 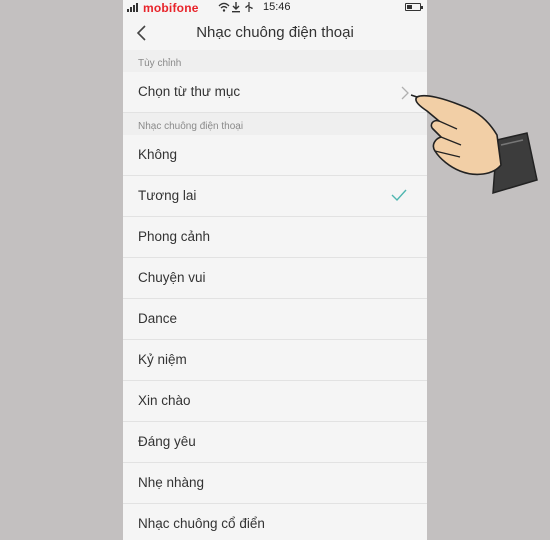 What do you see at coordinates (275, 360) in the screenshot?
I see `ringtone-item: Kỷ niệm` at bounding box center [275, 360].